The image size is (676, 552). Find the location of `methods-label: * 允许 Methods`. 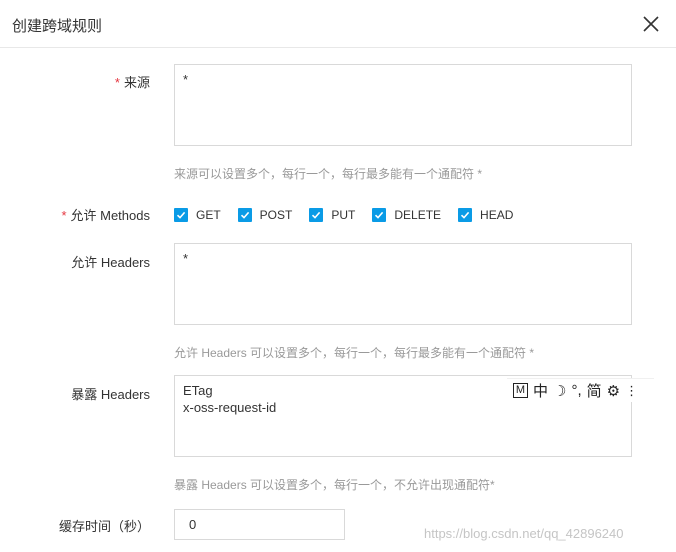

methods-label: * 允许 Methods is located at coordinates (105, 215).